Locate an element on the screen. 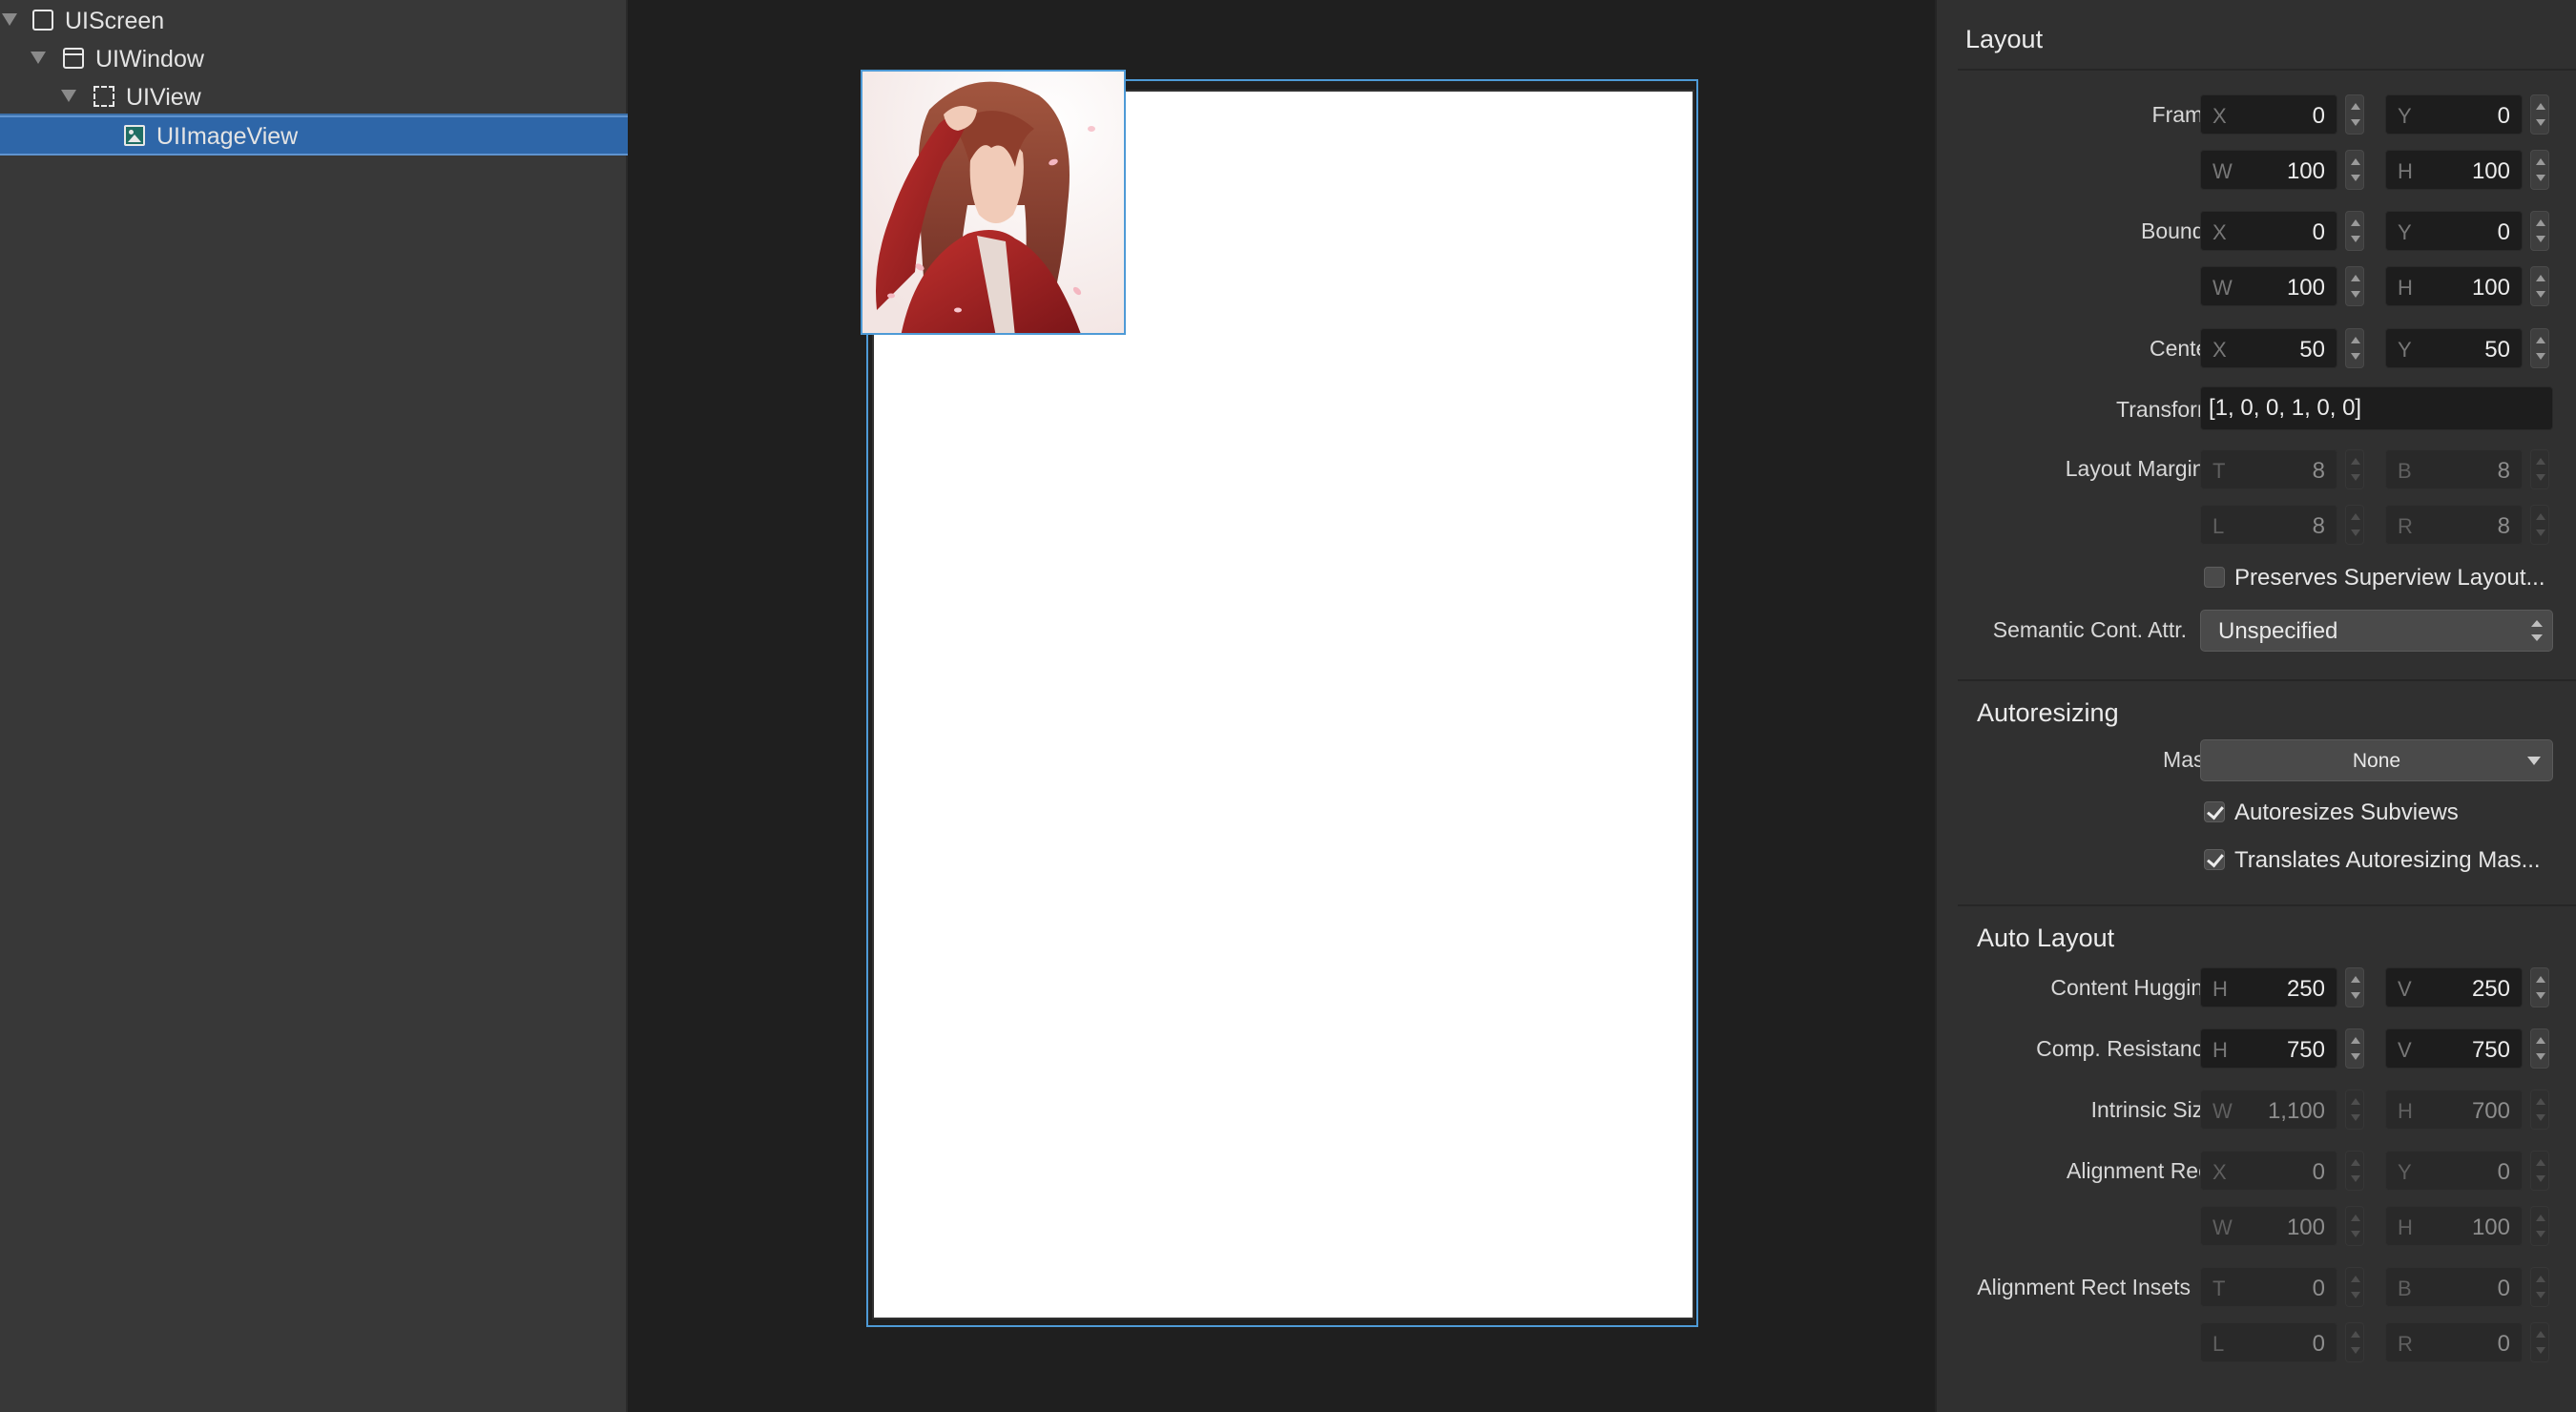 Image resolution: width=2576 pixels, height=1412 pixels. frame-h-stepper is located at coordinates (2539, 170).